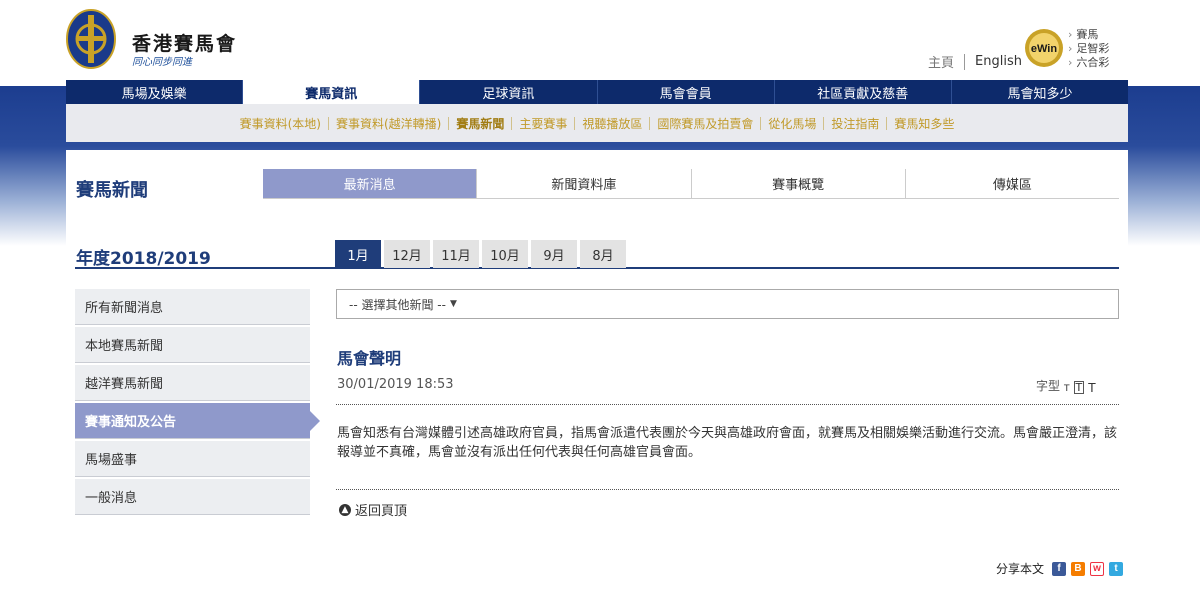 This screenshot has width=1200, height=596. What do you see at coordinates (162, 62) in the screenshot?
I see `logo-slogan: 同心同步同進` at bounding box center [162, 62].